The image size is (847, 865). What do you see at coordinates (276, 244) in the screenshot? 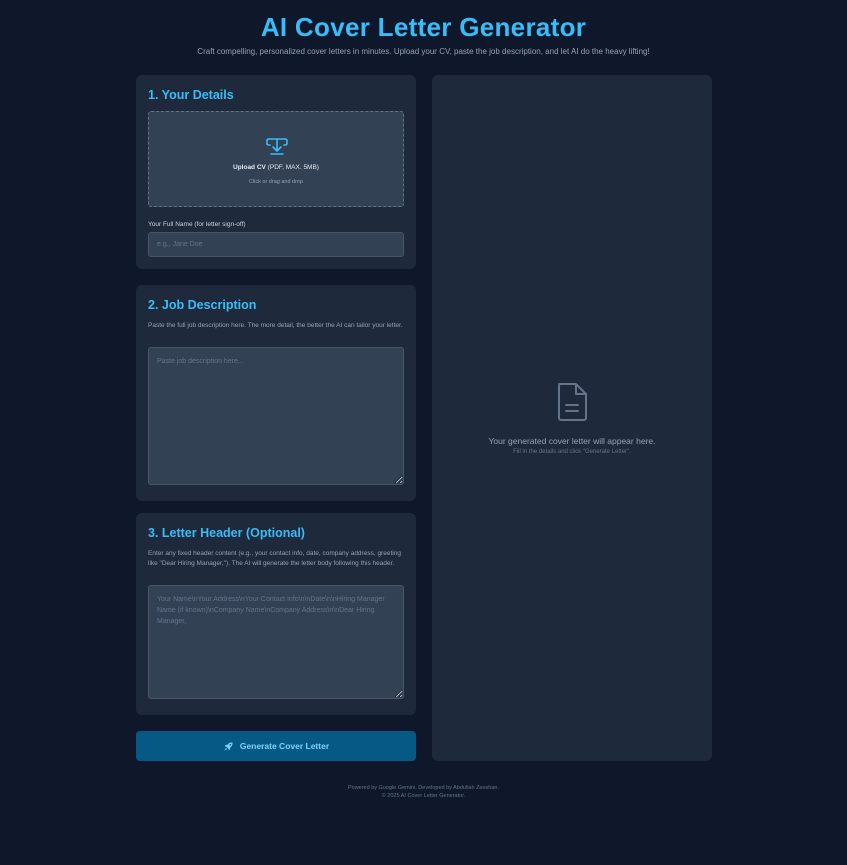
I see `full-name-input` at bounding box center [276, 244].